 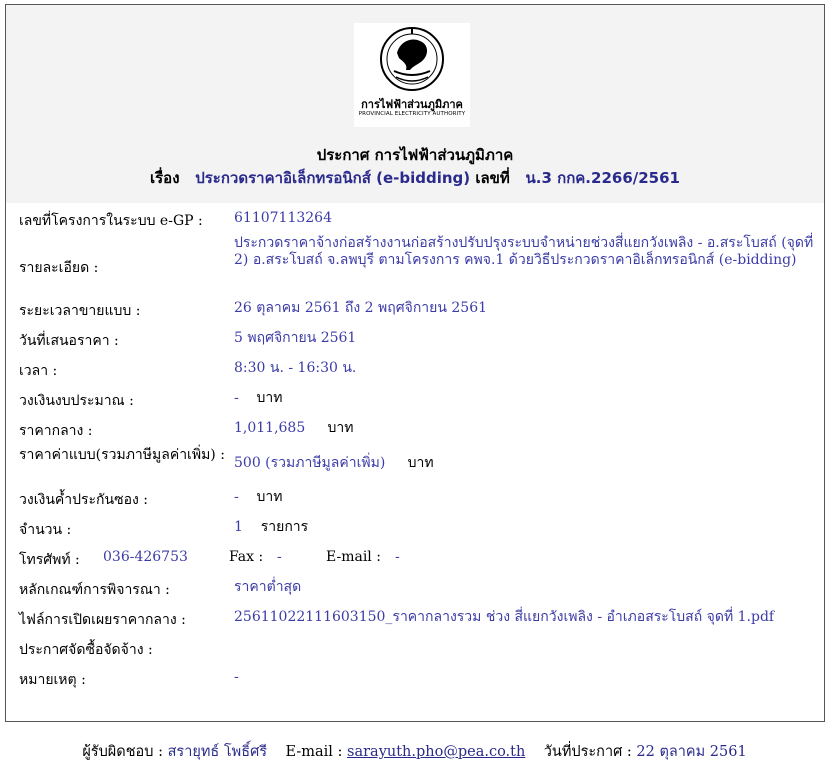 I want to click on phone-value: 036-426753, so click(x=145, y=557).